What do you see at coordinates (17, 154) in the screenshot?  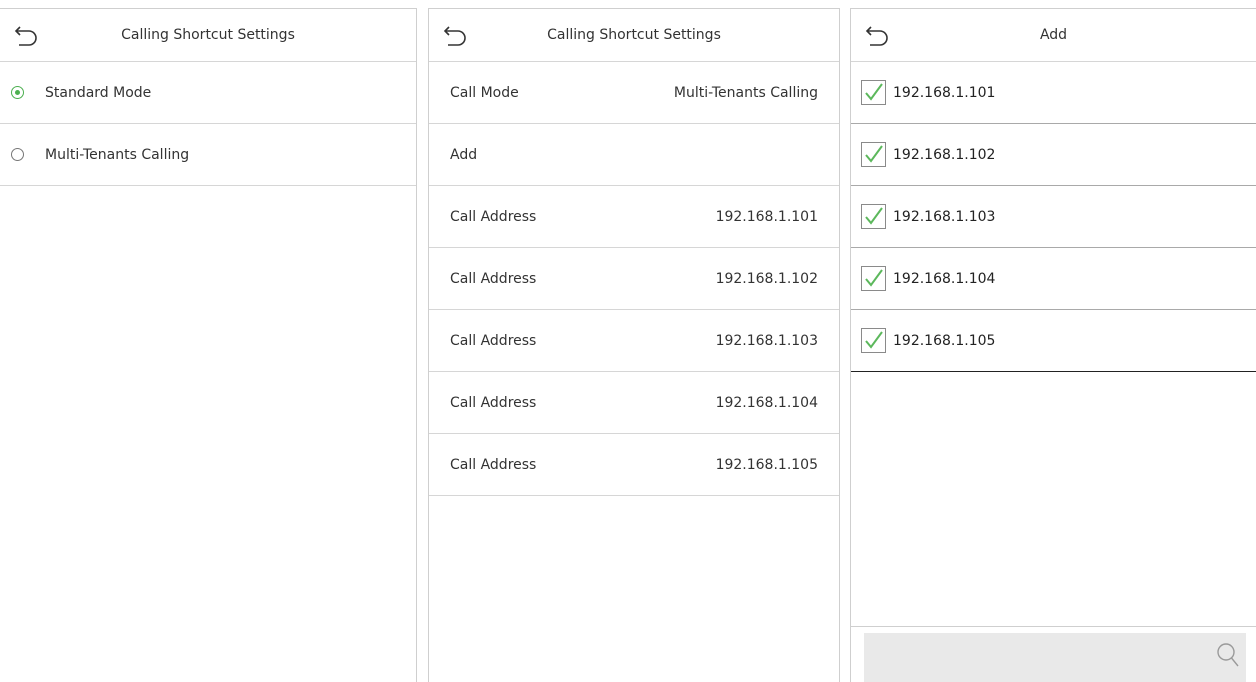 I see `radio-unselected-icon` at bounding box center [17, 154].